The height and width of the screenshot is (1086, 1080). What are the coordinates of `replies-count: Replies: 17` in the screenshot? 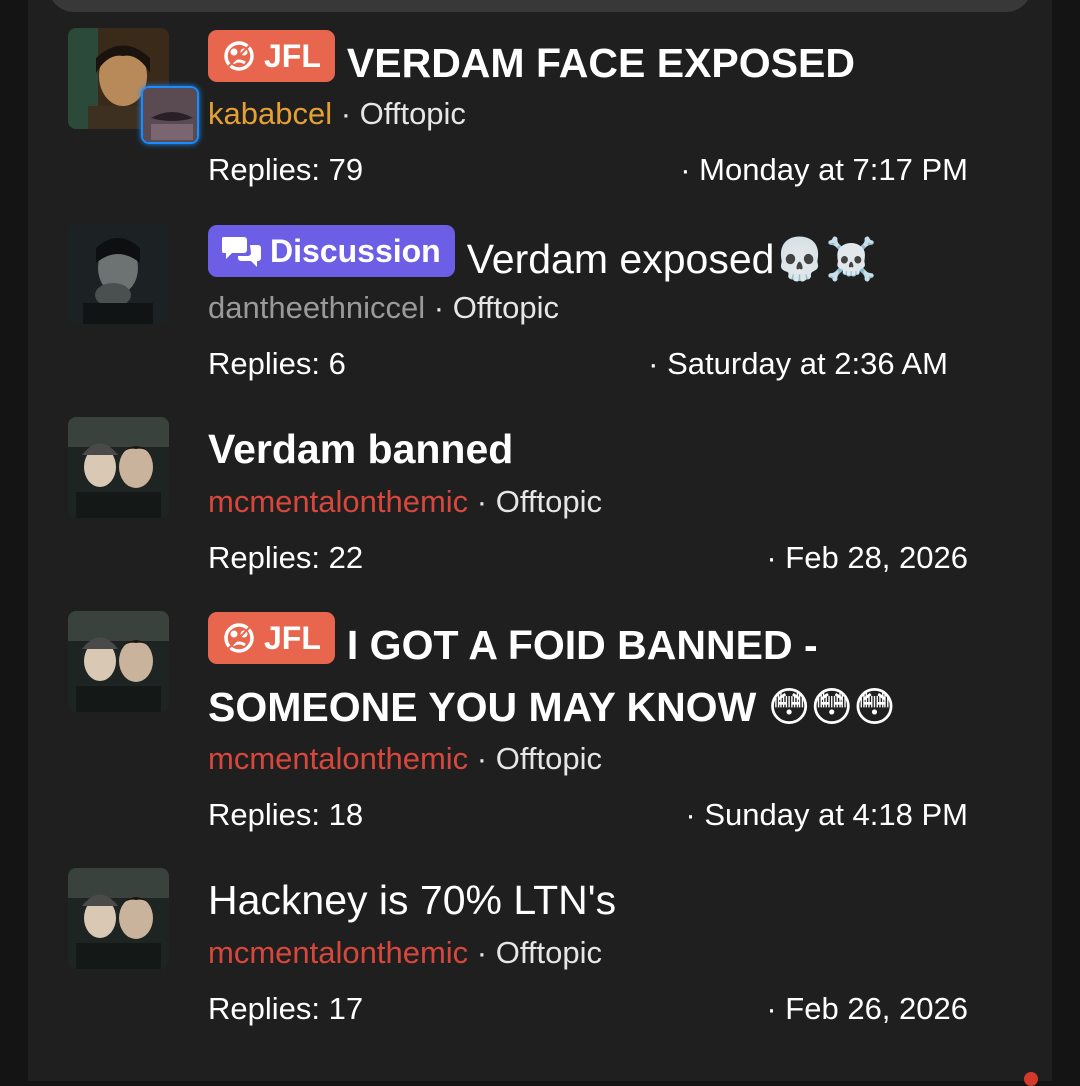 It's located at (286, 1008).